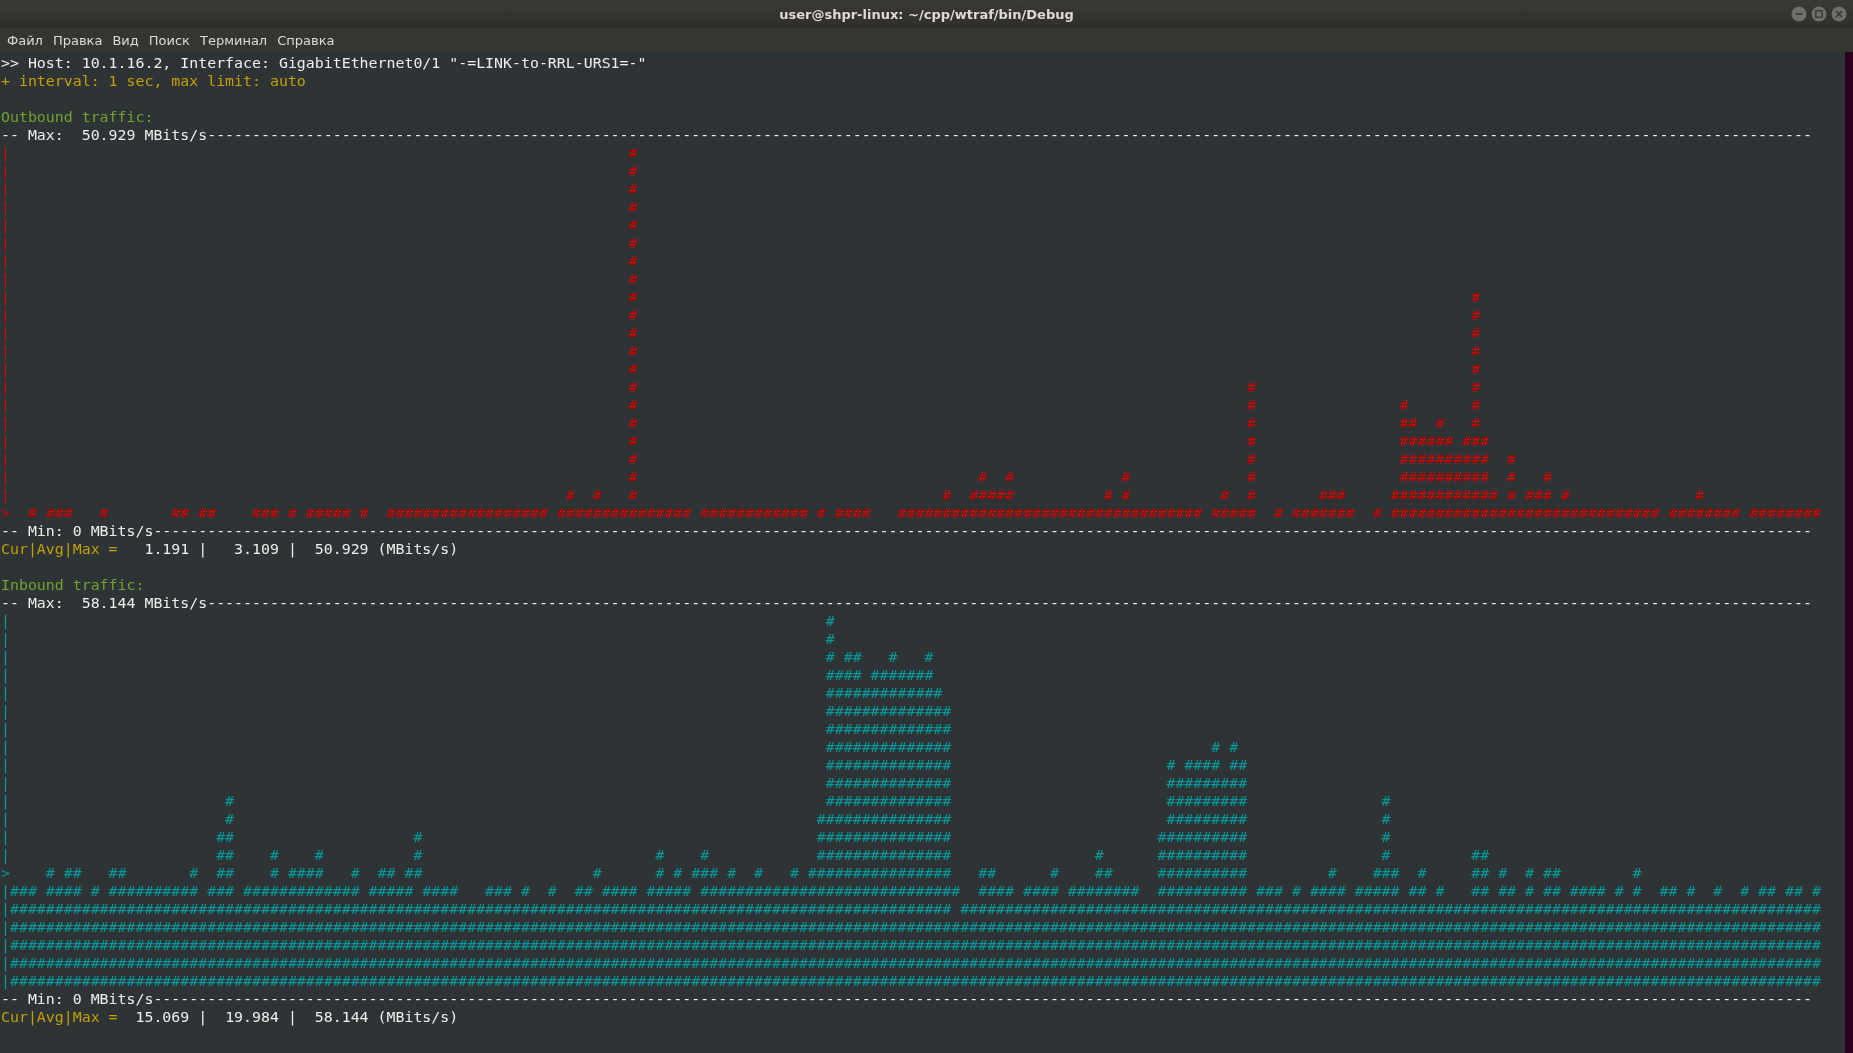  What do you see at coordinates (853, 495) in the screenshot?
I see `graph-row: | # # # # ##### # # # # ### ############ # ### # #` at bounding box center [853, 495].